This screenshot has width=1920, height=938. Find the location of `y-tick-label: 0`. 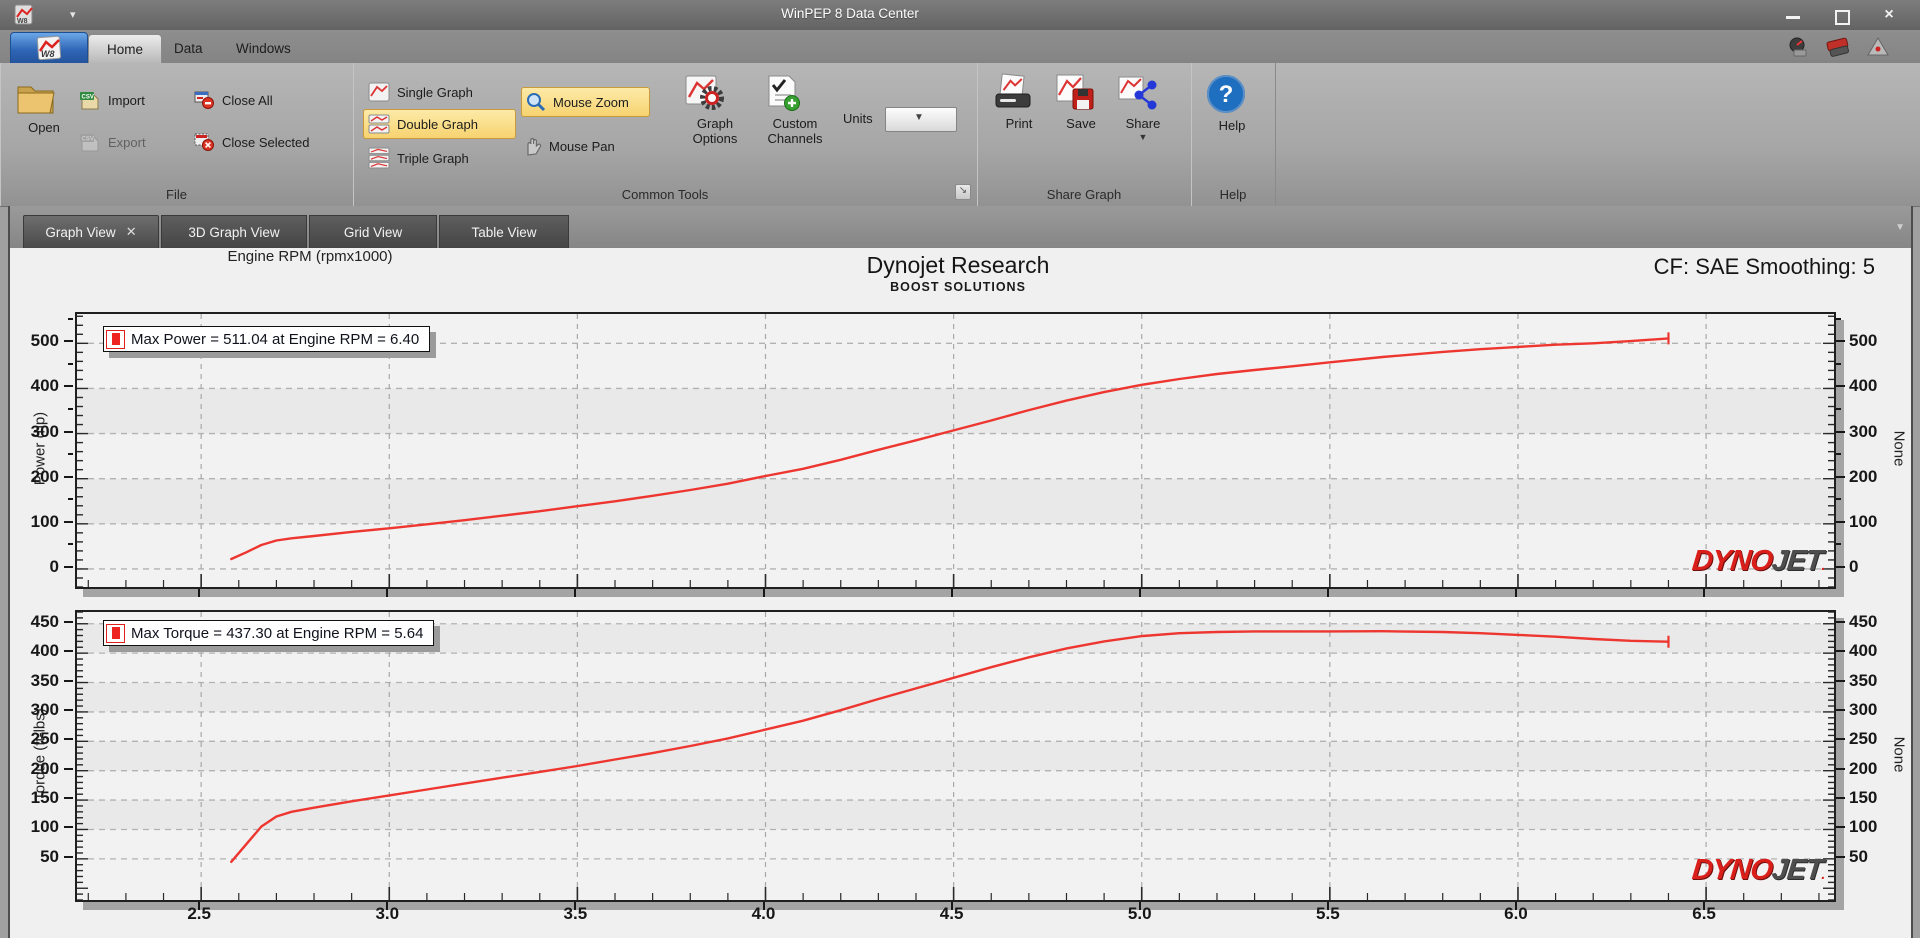

y-tick-label: 0 is located at coordinates (1854, 566).